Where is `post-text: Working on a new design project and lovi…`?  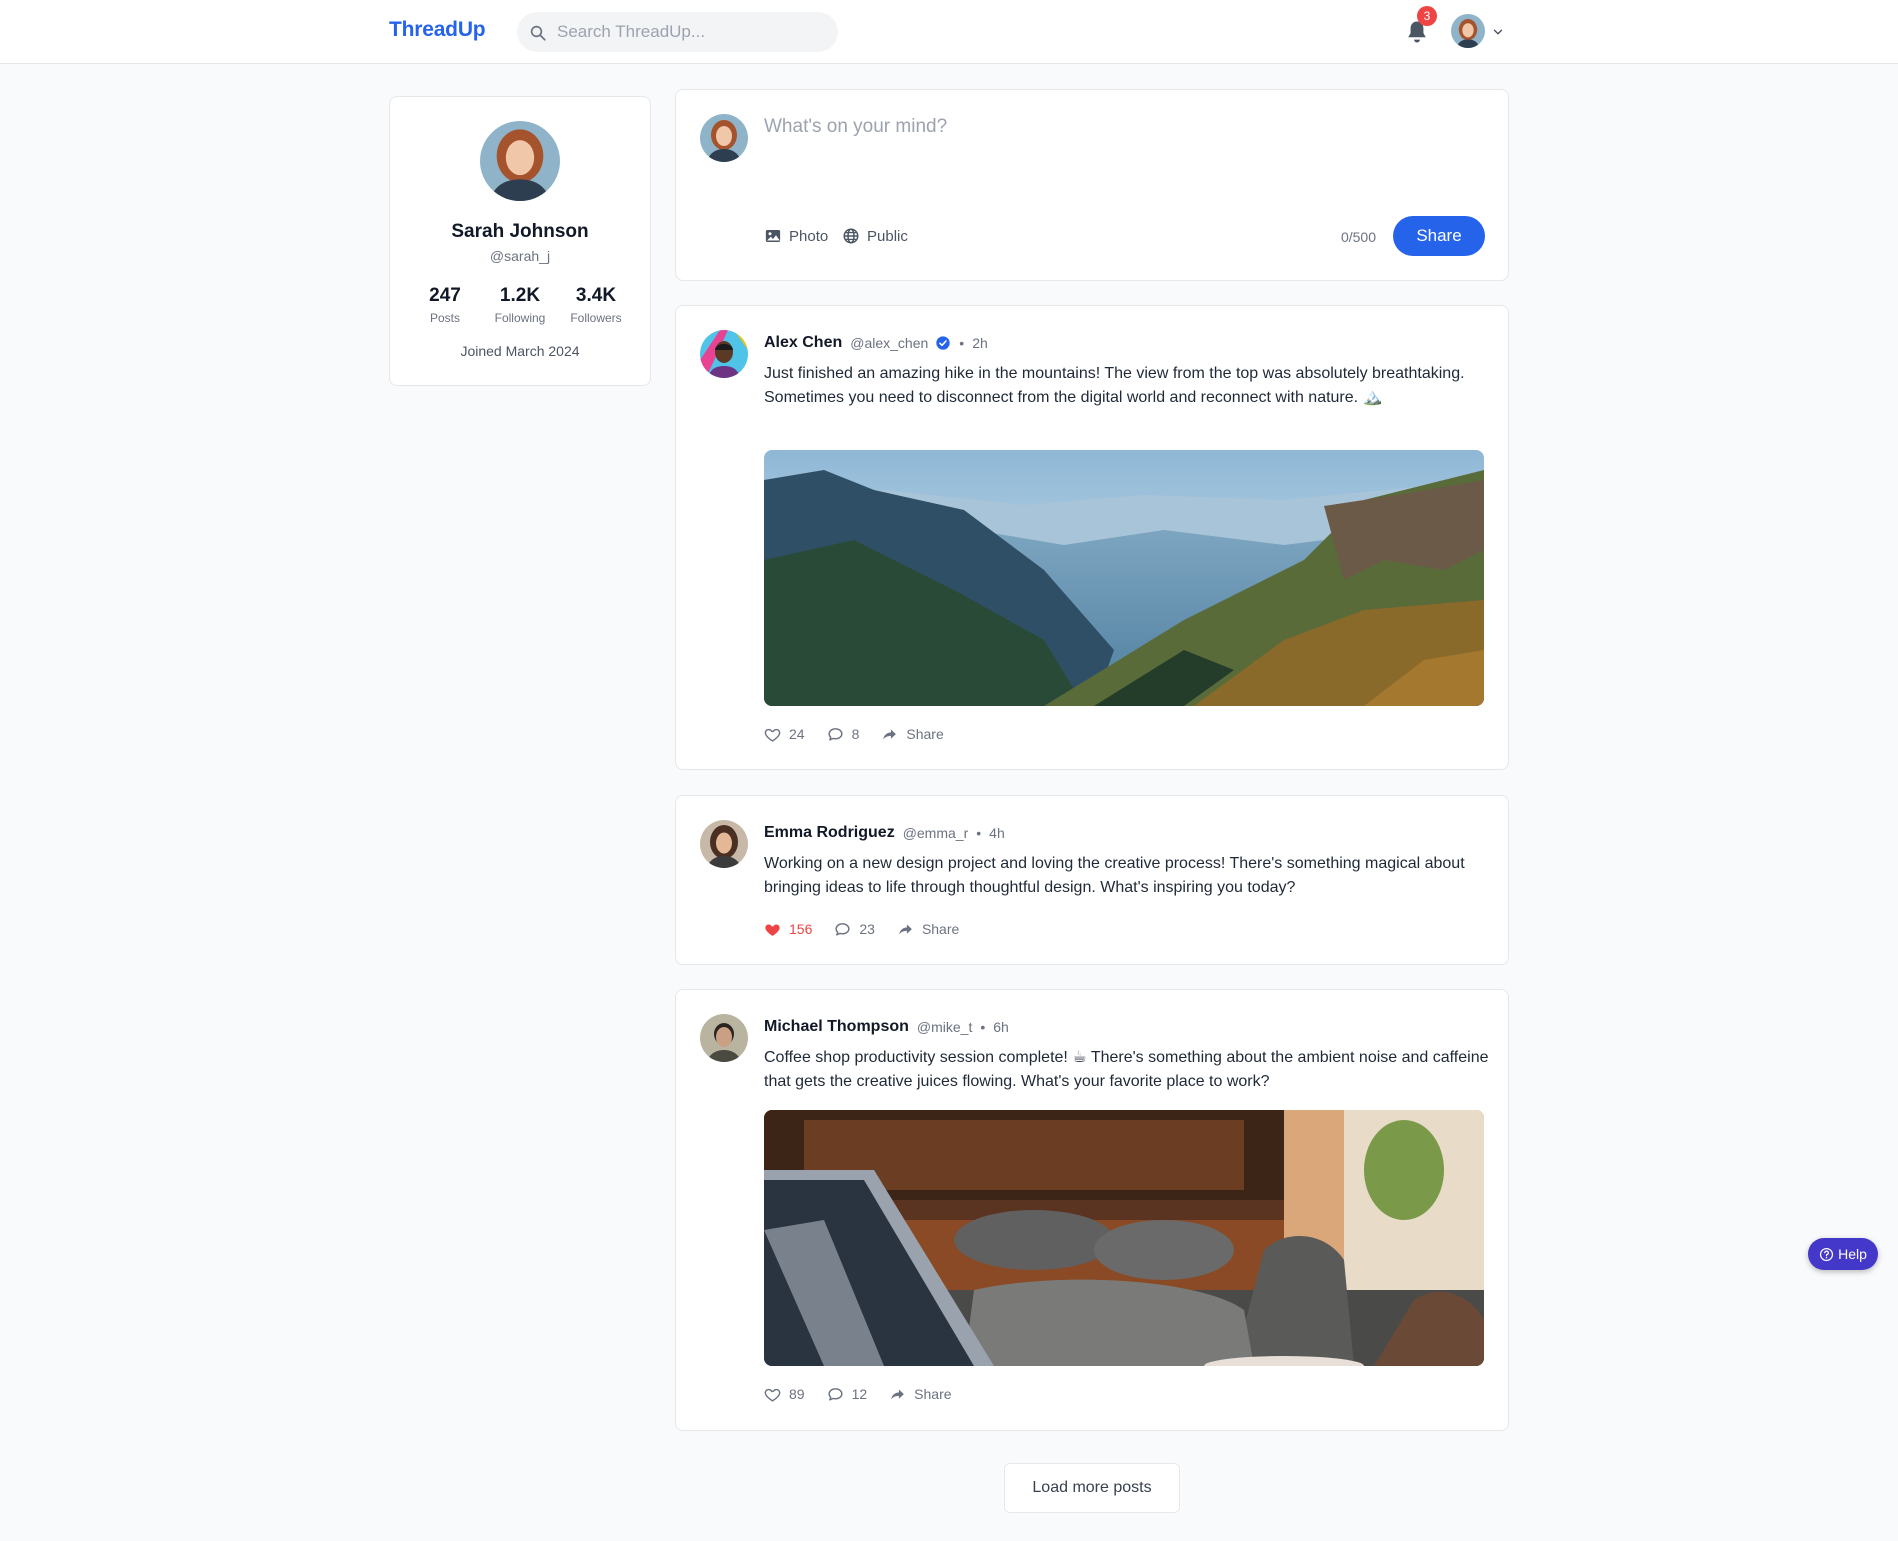
post-text: Working on a new design project and lovi… is located at coordinates (1114, 875).